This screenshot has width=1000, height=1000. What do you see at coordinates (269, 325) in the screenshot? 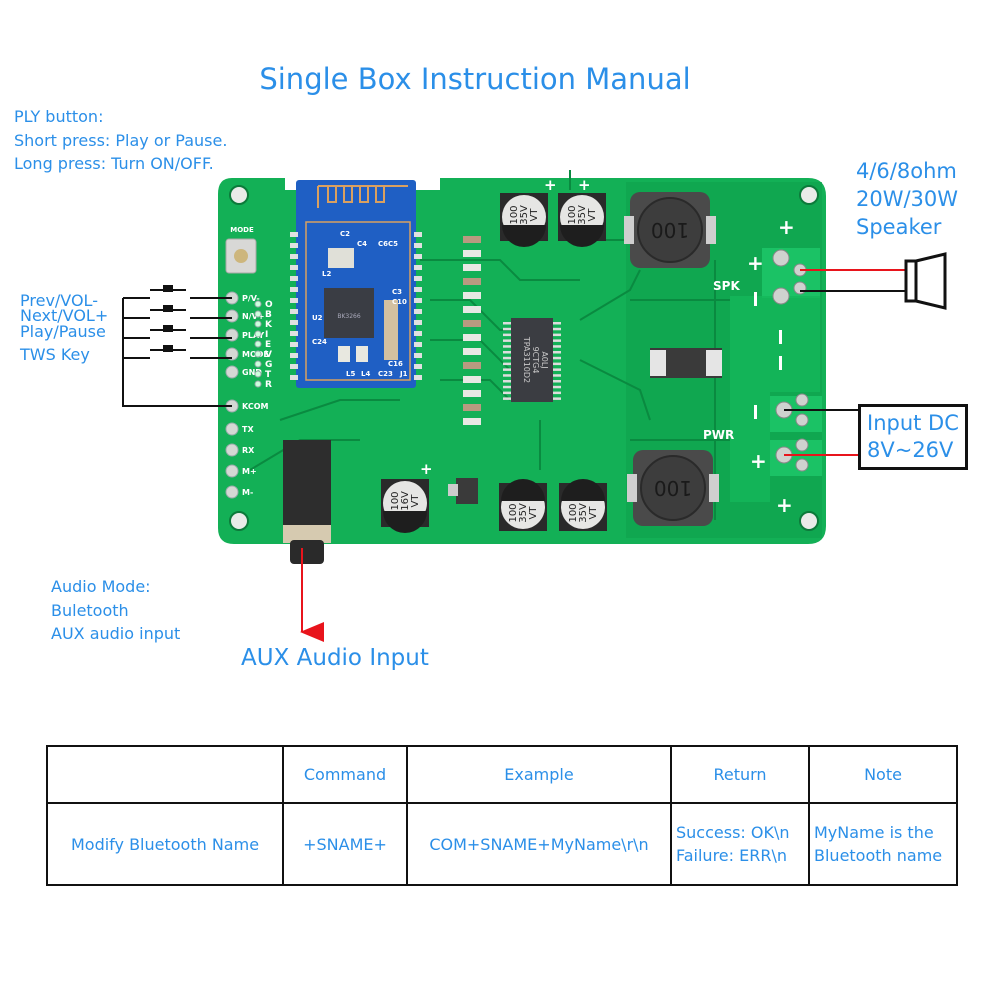
I see `side-letter: K` at bounding box center [269, 325].